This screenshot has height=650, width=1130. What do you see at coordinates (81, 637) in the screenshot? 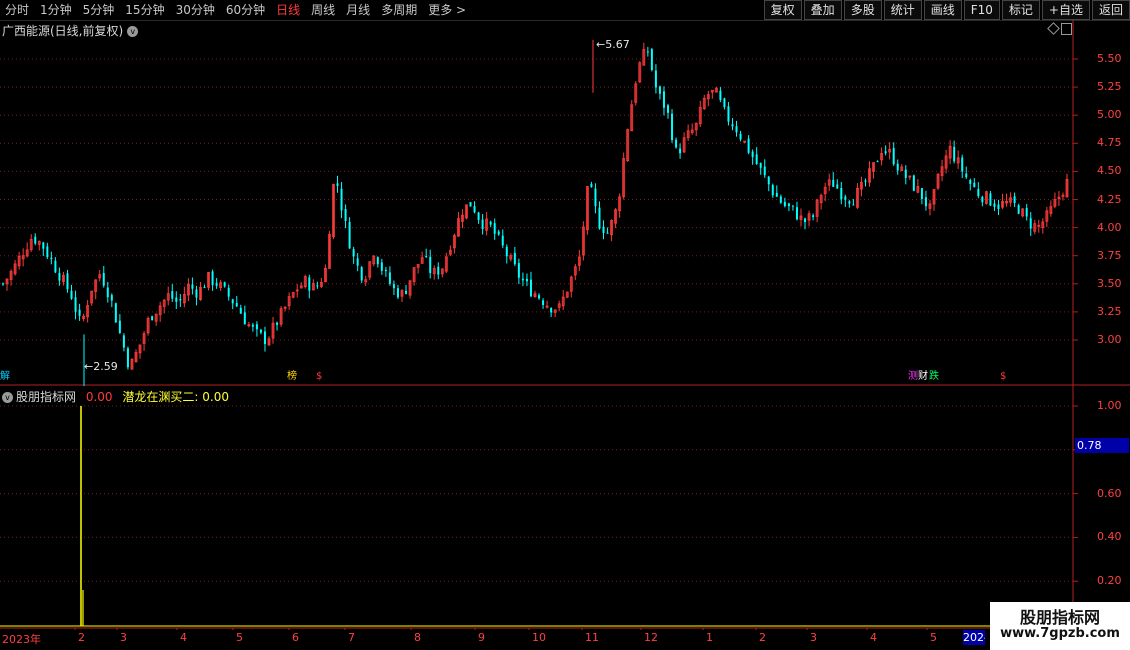
I see `date-label: 2` at bounding box center [81, 637].